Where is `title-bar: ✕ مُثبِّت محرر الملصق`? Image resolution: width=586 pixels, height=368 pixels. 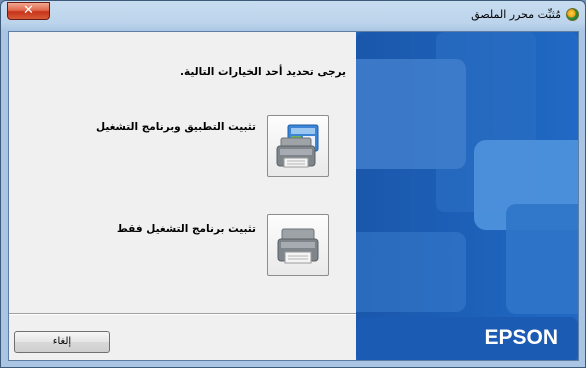
title-bar: ✕ مُثبِّت محرر الملصق is located at coordinates (293, 16).